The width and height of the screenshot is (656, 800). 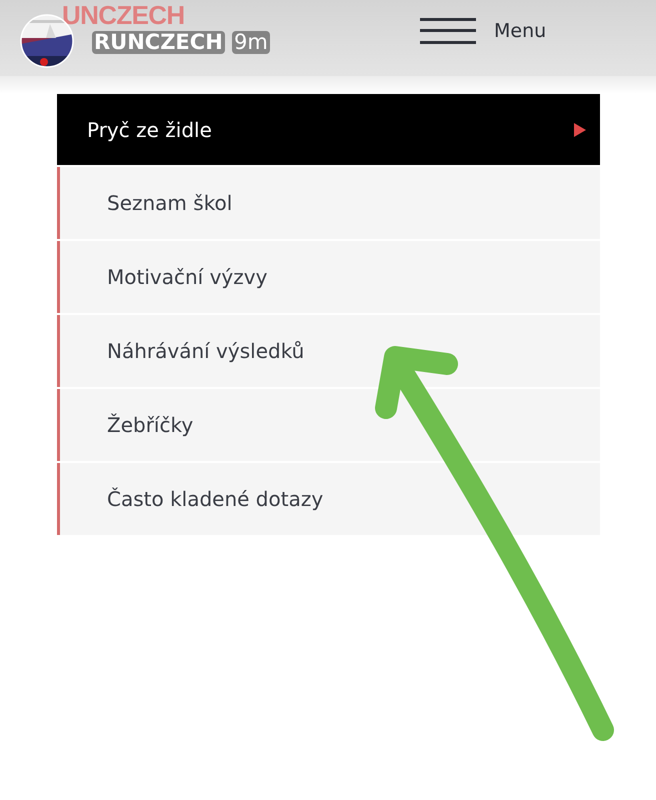 I want to click on menu-icon, so click(x=448, y=31).